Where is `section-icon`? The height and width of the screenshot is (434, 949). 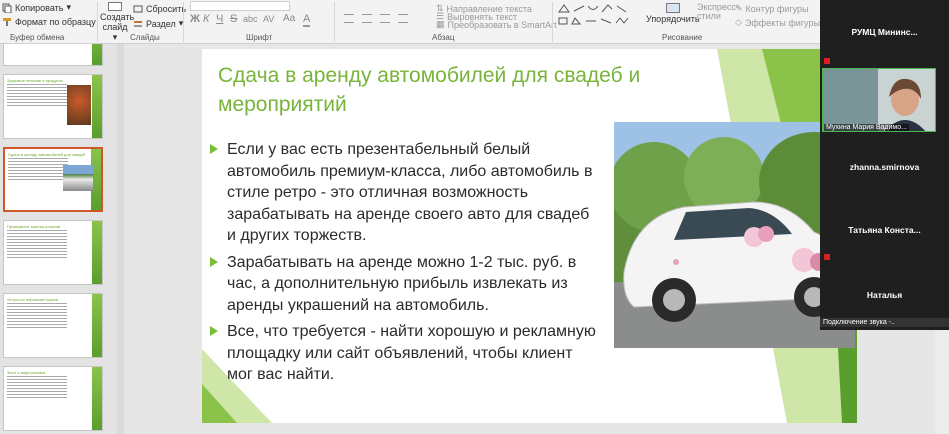 section-icon is located at coordinates (138, 24).